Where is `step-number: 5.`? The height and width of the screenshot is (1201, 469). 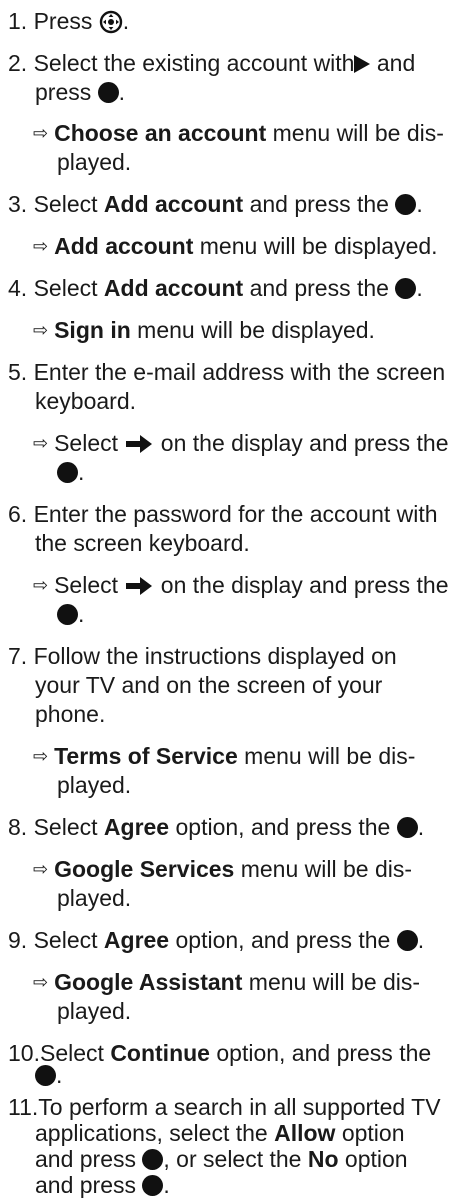
step-number: 5. is located at coordinates (18, 372).